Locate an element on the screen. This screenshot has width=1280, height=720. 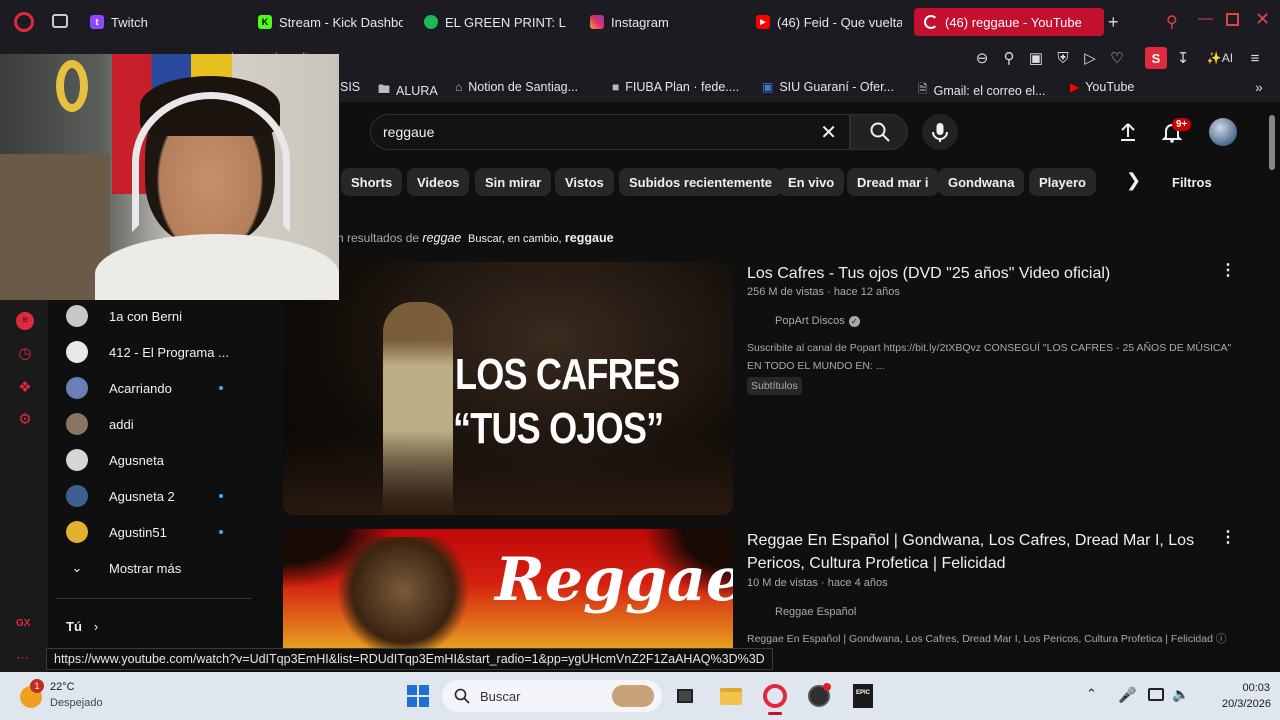
upload-icon is located at coordinates (1128, 132).